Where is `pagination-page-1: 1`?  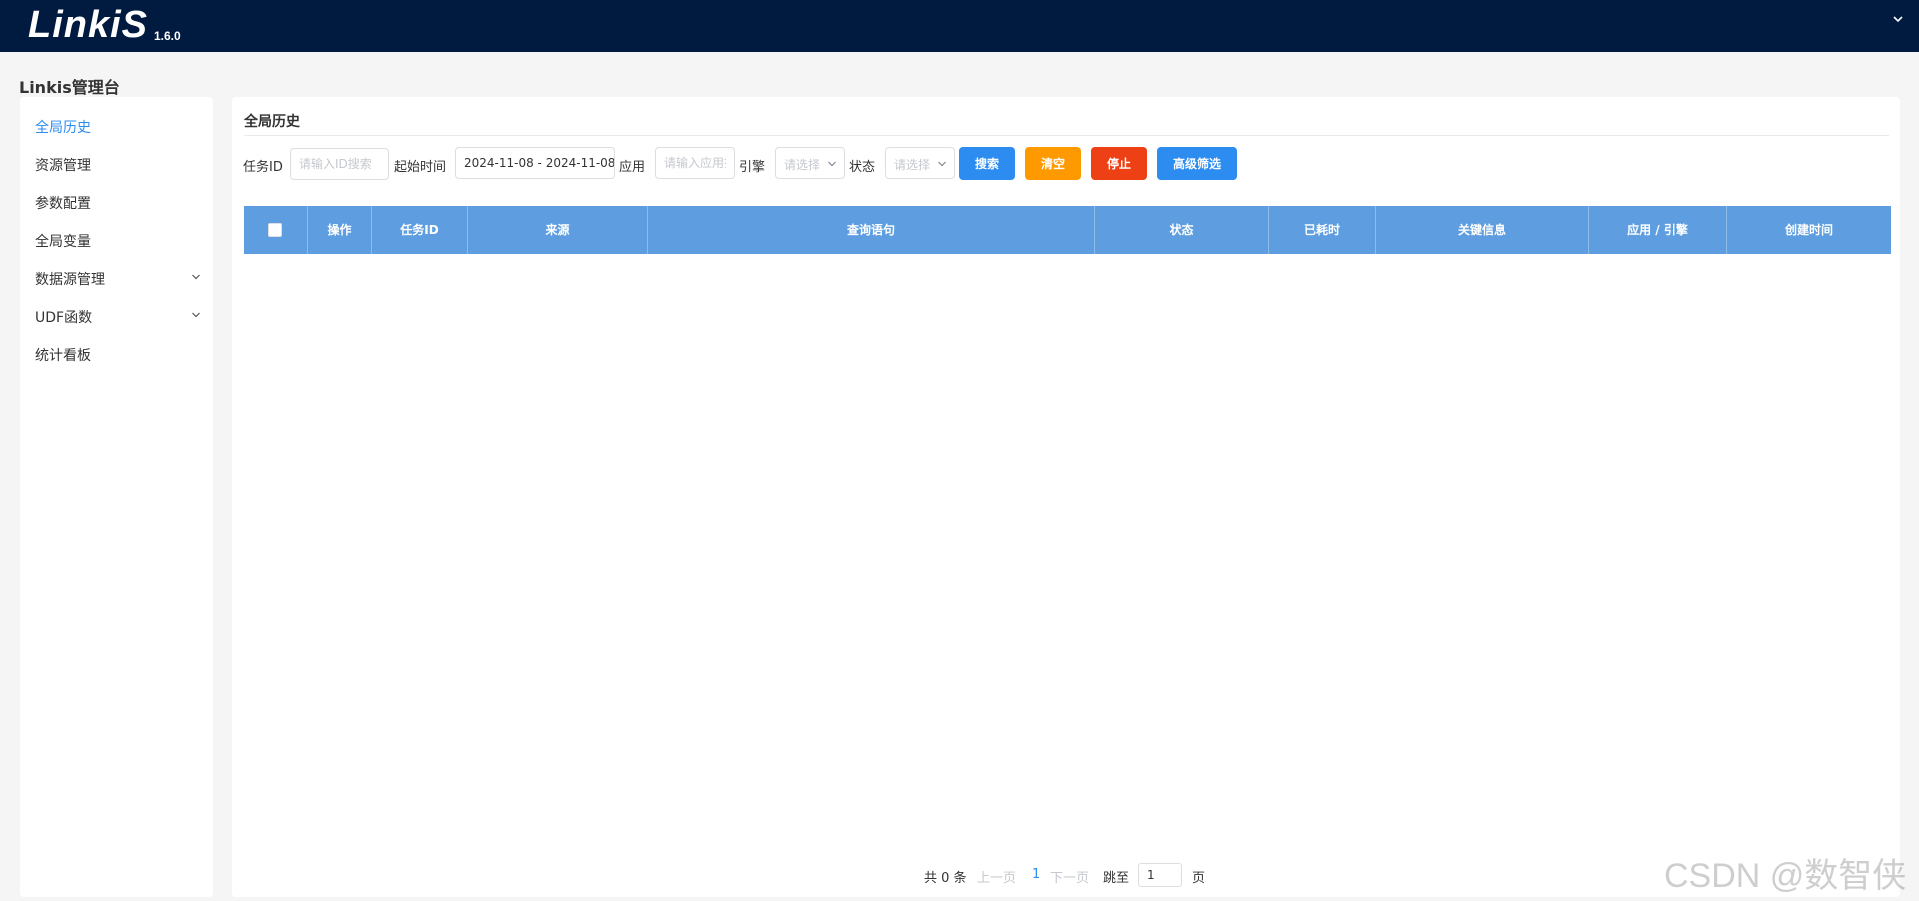 pagination-page-1: 1 is located at coordinates (1036, 874).